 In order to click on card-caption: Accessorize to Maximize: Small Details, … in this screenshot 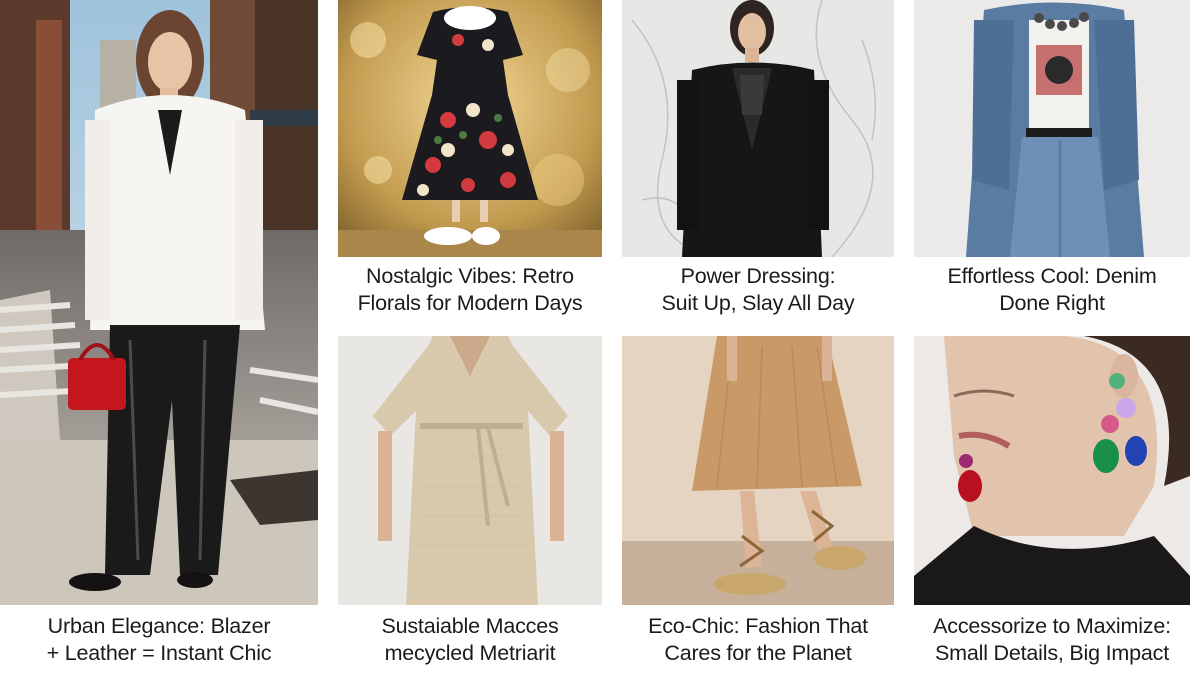, I will do `click(1052, 639)`.